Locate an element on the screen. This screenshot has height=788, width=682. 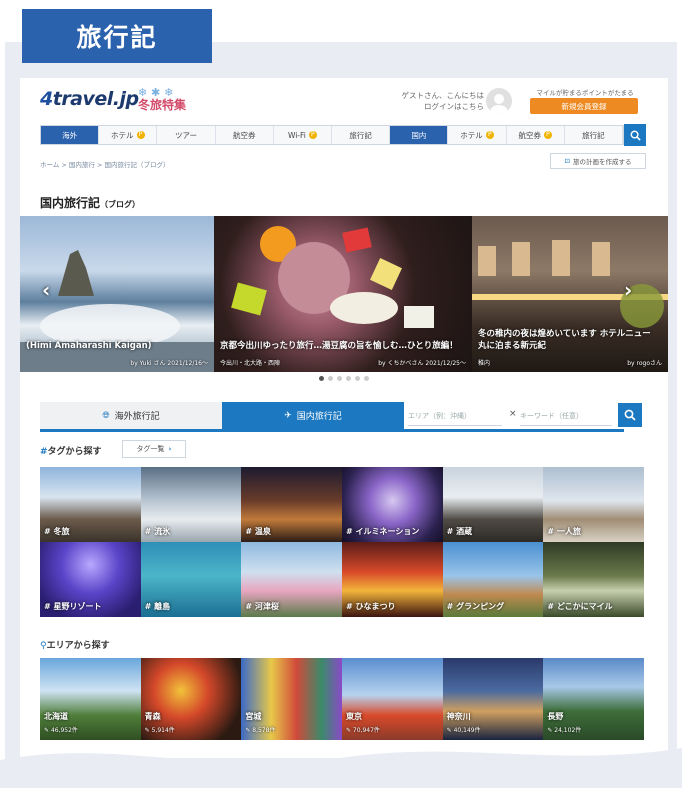
nav-item-label: 国内 is located at coordinates (419, 135).